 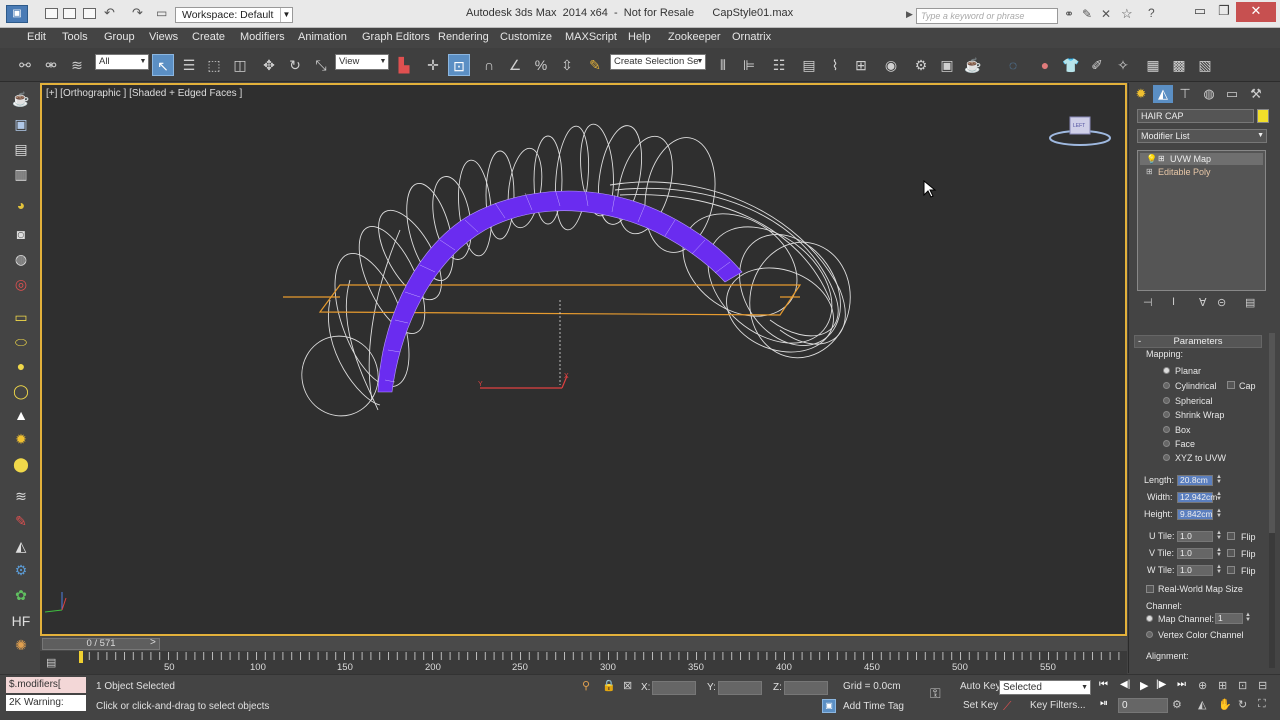 What do you see at coordinates (21, 342) in the screenshot?
I see `sphere-icon: ⬭` at bounding box center [21, 342].